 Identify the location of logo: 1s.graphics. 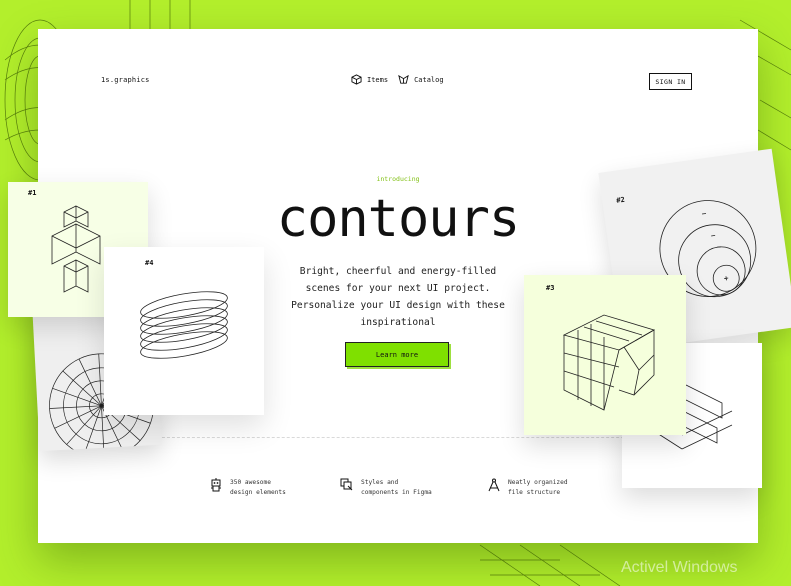
(125, 80).